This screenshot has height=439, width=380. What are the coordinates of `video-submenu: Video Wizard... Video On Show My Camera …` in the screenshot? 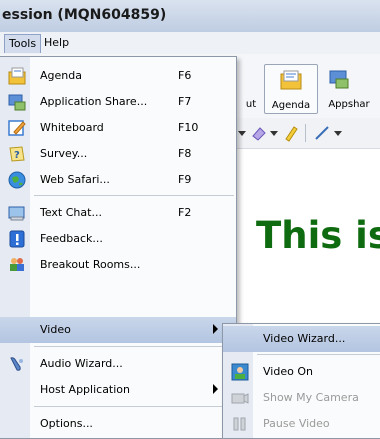 It's located at (301, 381).